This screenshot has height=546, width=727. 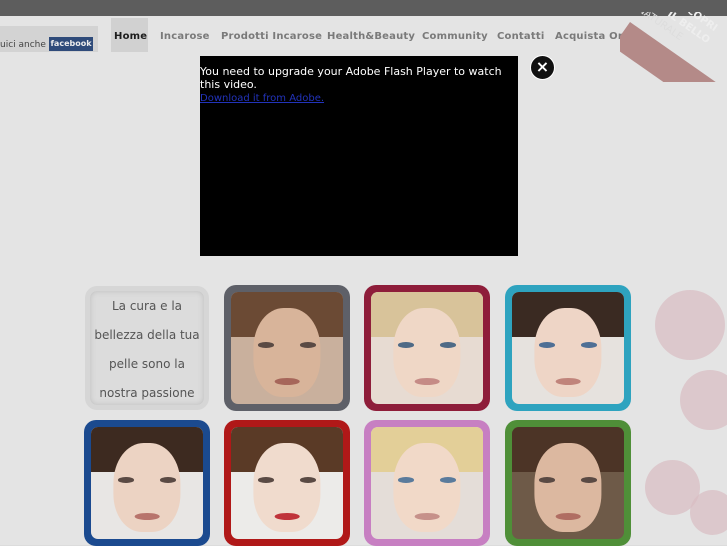 What do you see at coordinates (455, 36) in the screenshot?
I see `nav-community: Community` at bounding box center [455, 36].